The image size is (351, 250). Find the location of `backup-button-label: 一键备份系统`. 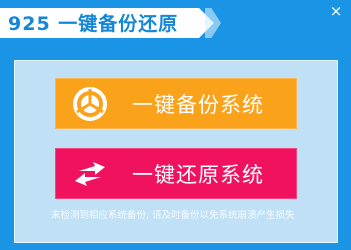

backup-button-label: 一键备份系统 is located at coordinates (198, 104).